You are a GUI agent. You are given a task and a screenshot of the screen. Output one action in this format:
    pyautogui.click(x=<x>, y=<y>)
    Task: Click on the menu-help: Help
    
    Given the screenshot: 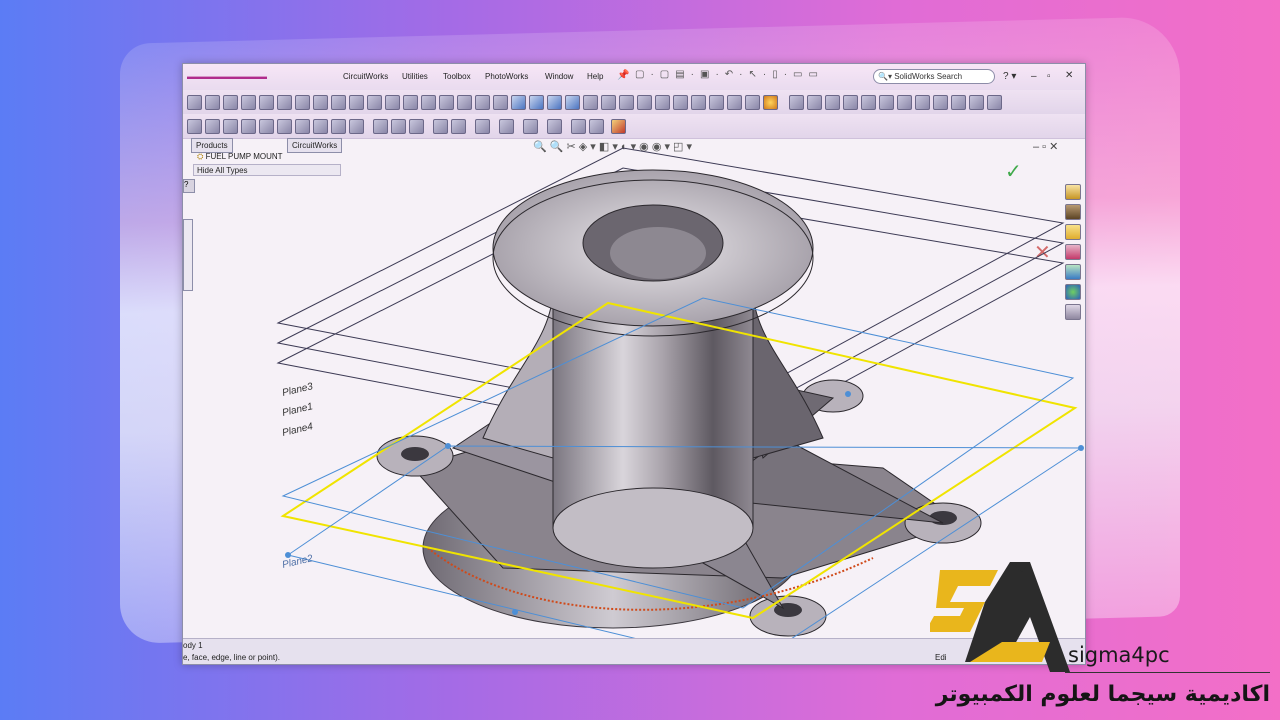 What is the action you would take?
    pyautogui.click(x=595, y=76)
    